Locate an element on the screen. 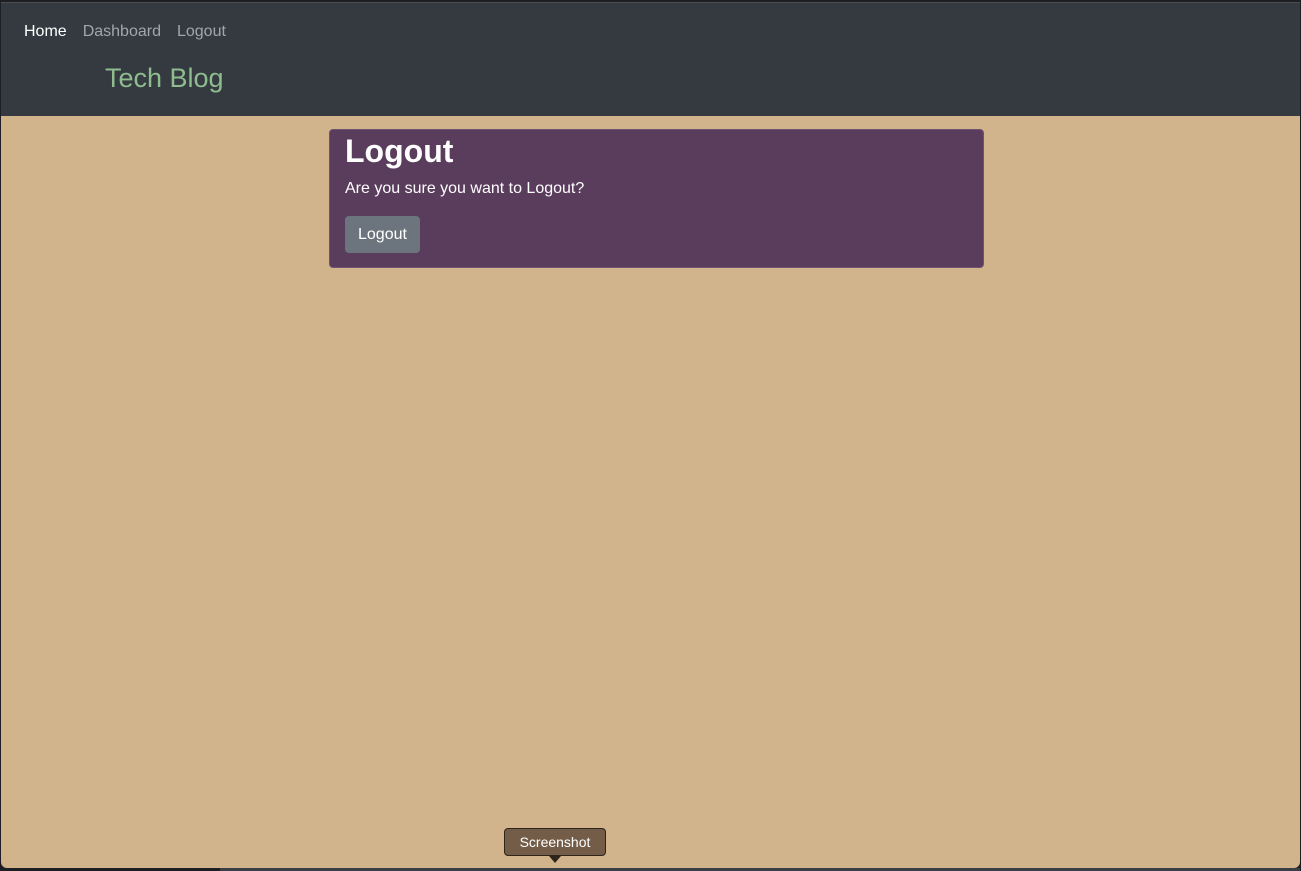 The image size is (1301, 871). nav-link-logout: Logout is located at coordinates (201, 32).